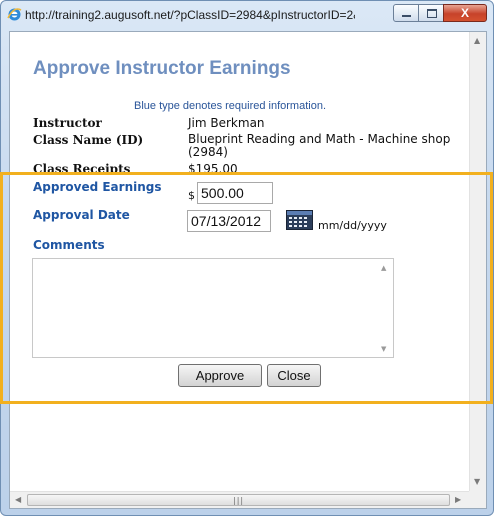 This screenshot has width=494, height=516. Describe the element at coordinates (18, 499) in the screenshot. I see `scroll-left-icon: ◀` at that location.